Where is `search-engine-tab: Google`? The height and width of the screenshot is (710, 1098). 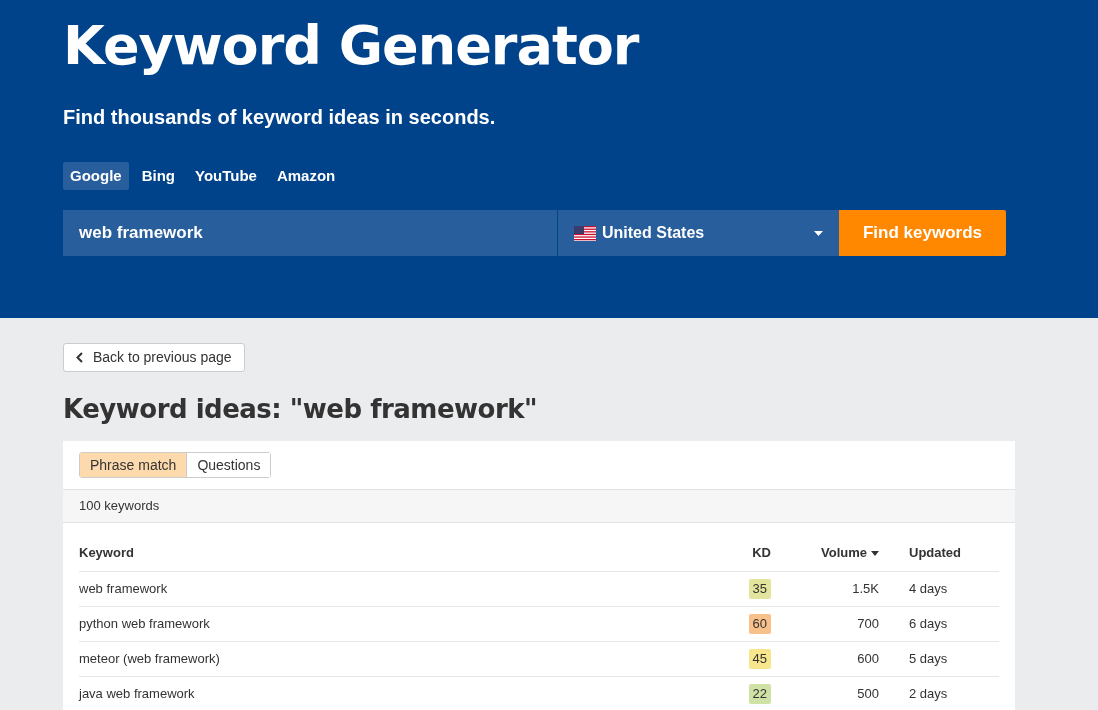 search-engine-tab: Google is located at coordinates (96, 176).